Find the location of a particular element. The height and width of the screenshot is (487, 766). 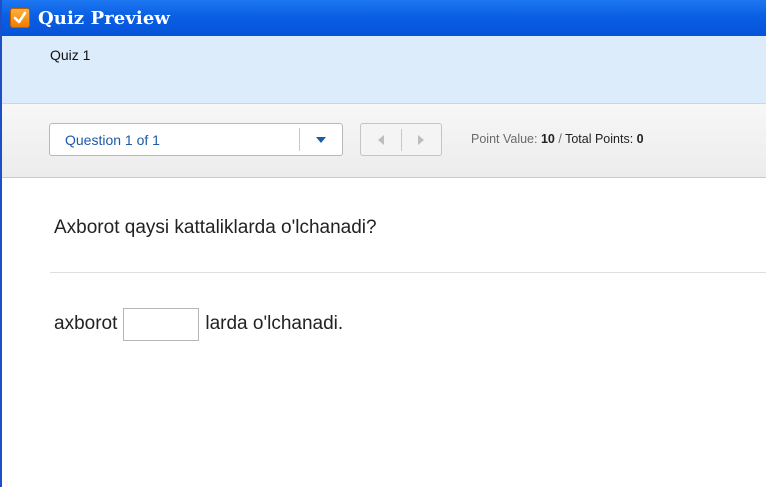

point-value-label: Point Value: is located at coordinates (504, 139).